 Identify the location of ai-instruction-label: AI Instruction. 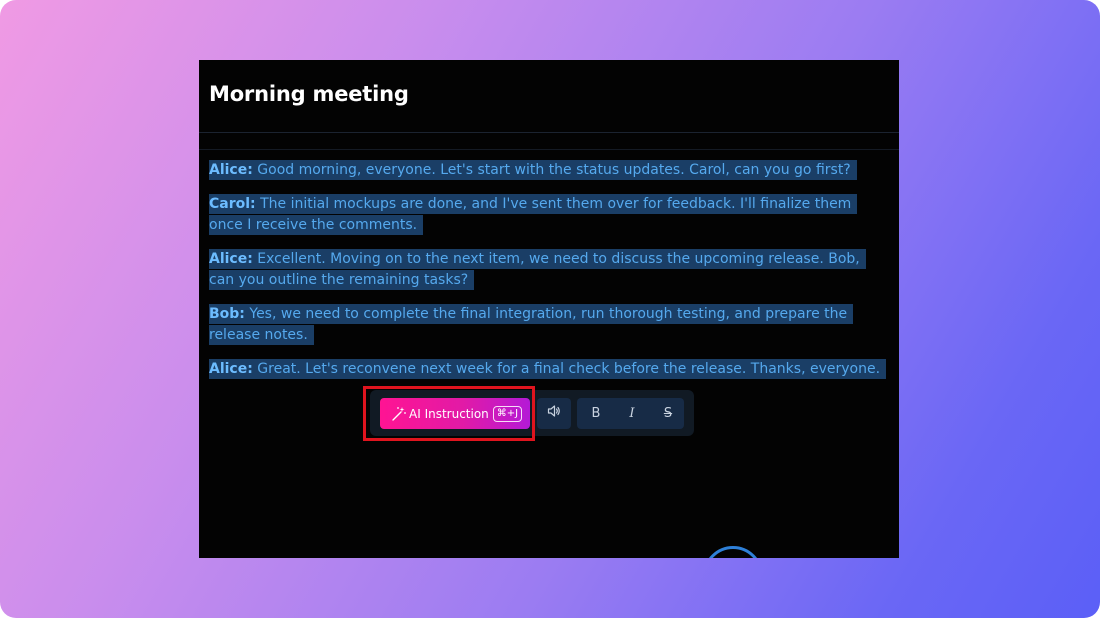
(449, 413).